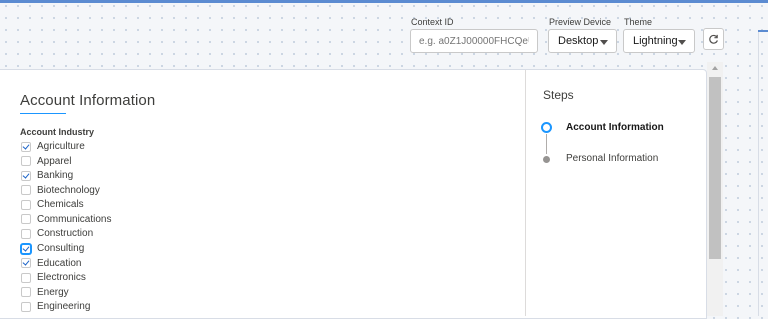  Describe the element at coordinates (474, 41) in the screenshot. I see `context-id-input` at that location.